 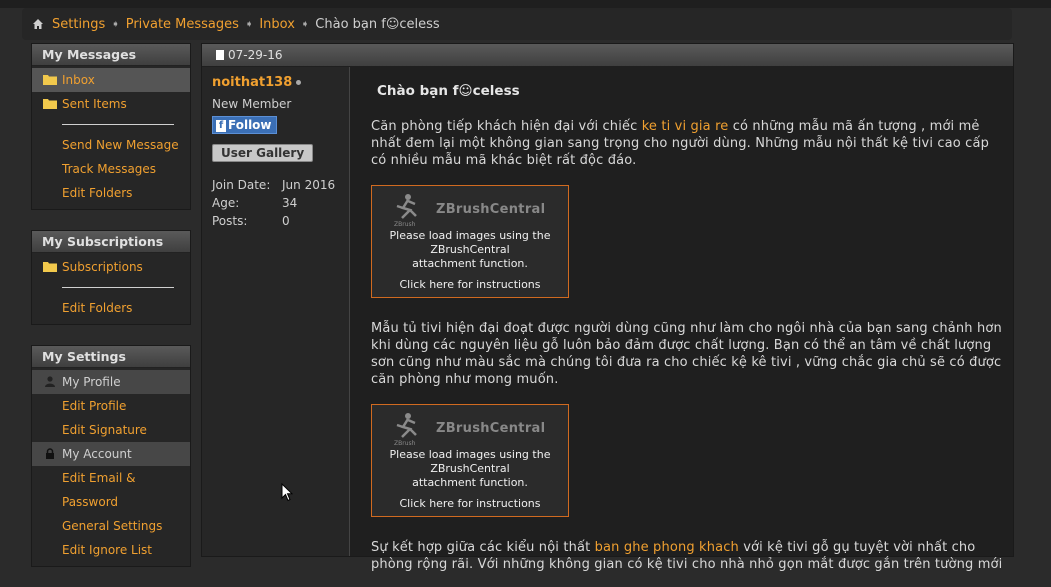 What do you see at coordinates (241, 185) in the screenshot?
I see `stat-label: Join Date:` at bounding box center [241, 185].